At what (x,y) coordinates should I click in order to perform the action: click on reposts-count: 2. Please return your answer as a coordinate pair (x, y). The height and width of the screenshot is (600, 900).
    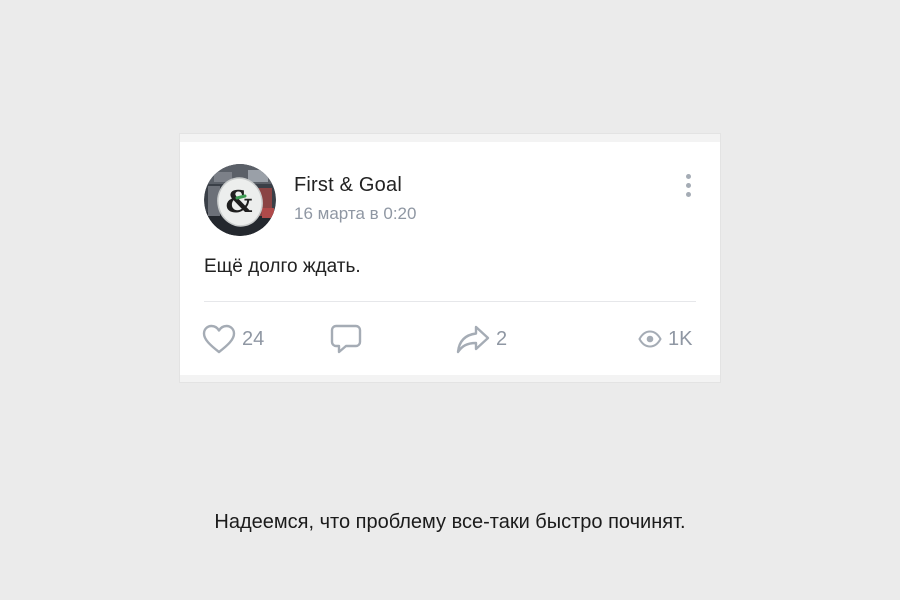
    Looking at the image, I should click on (502, 338).